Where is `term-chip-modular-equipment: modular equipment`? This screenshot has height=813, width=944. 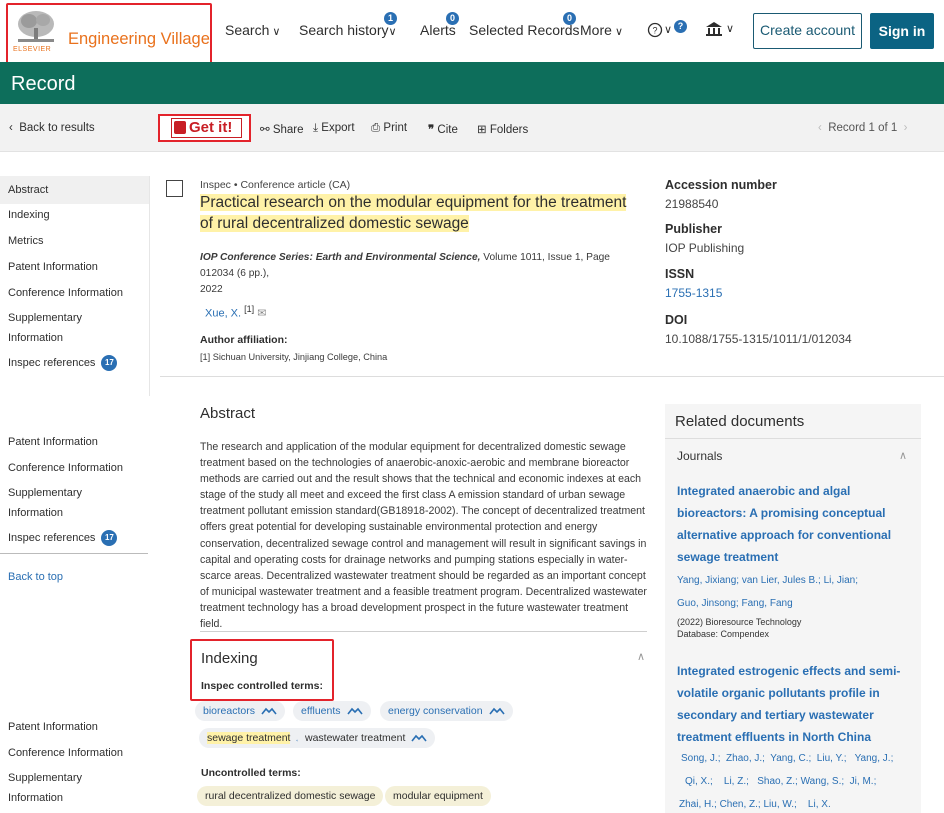
term-chip-modular-equipment: modular equipment is located at coordinates (438, 796).